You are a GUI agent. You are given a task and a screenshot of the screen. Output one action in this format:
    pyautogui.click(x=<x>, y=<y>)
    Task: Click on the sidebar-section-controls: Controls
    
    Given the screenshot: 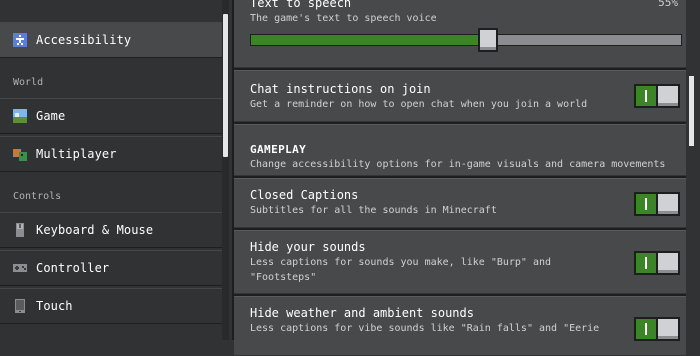 What is the action you would take?
    pyautogui.click(x=37, y=196)
    